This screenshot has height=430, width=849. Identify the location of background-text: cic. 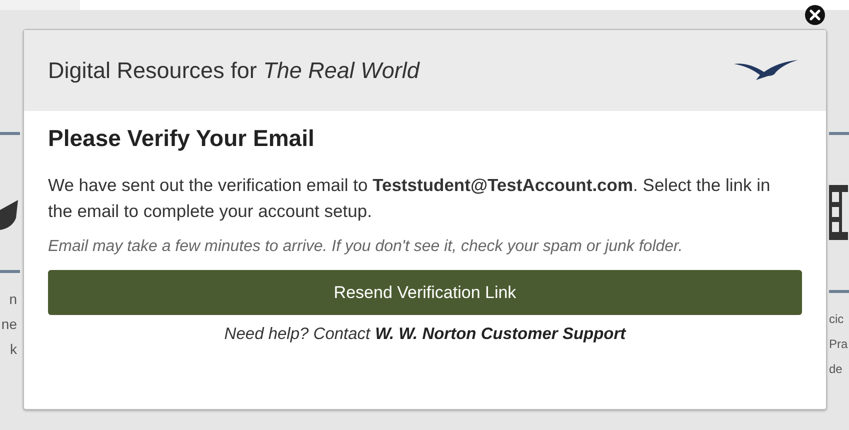
(837, 319).